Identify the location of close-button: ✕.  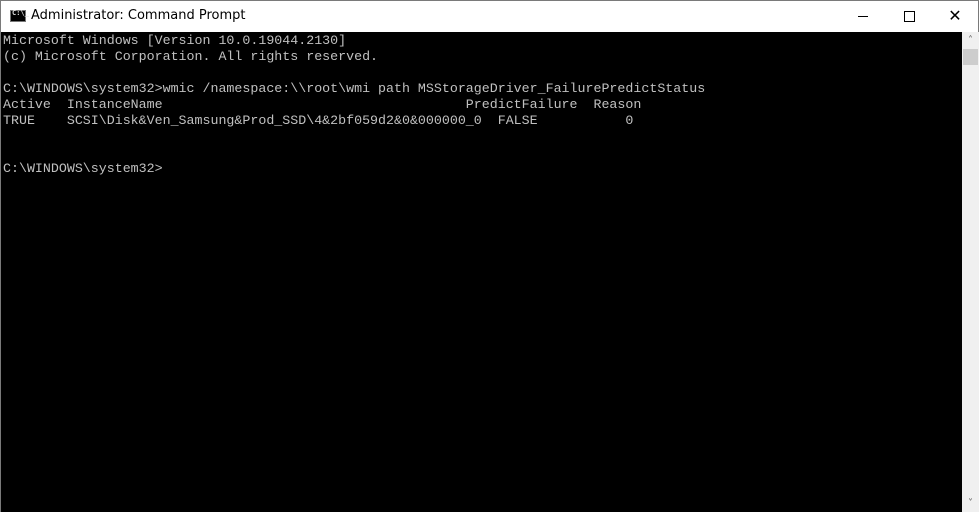
(955, 16).